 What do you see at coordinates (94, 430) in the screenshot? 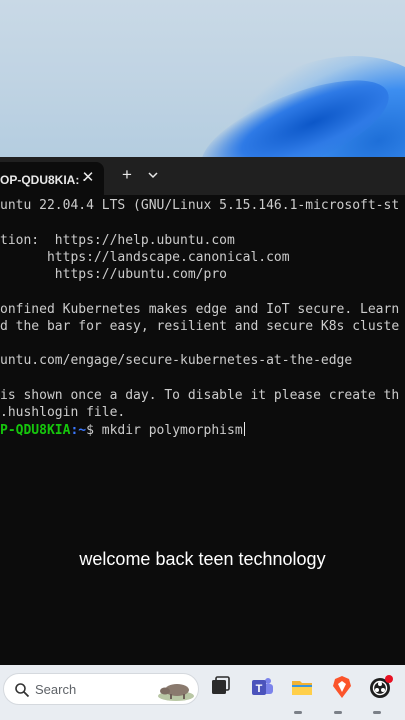
I see `prompt-symbol: $` at bounding box center [94, 430].